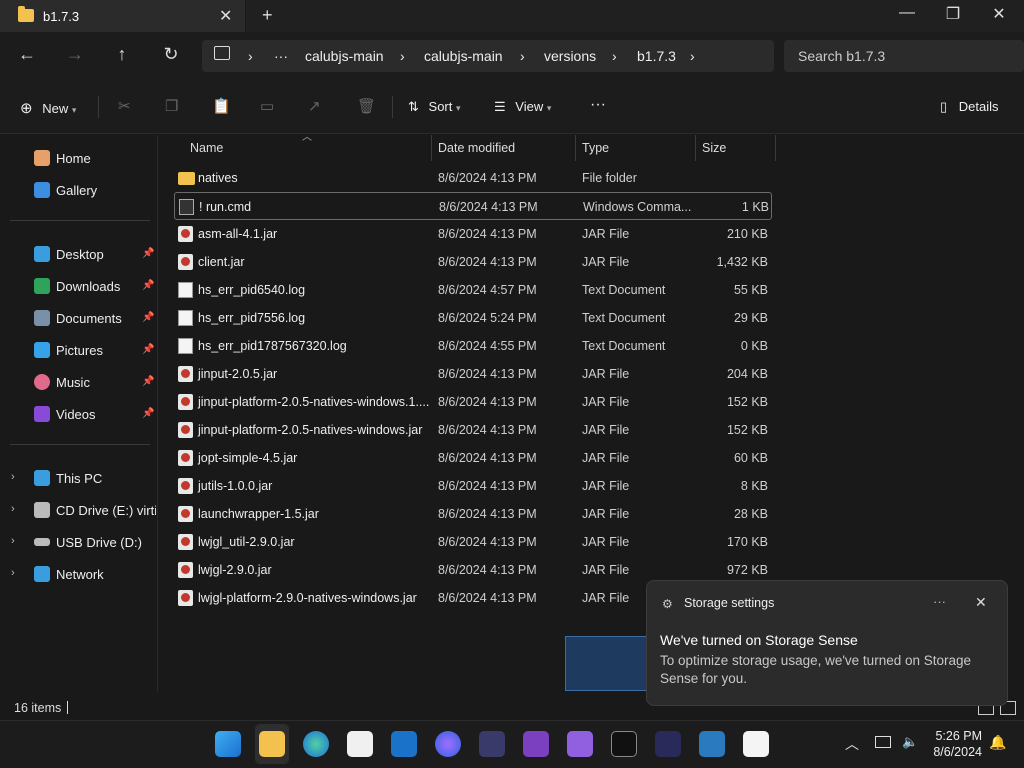  What do you see at coordinates (95, 513) in the screenshot?
I see `sidebar-item-cd-drive: CD Drive (E:) virtio-` at bounding box center [95, 513].